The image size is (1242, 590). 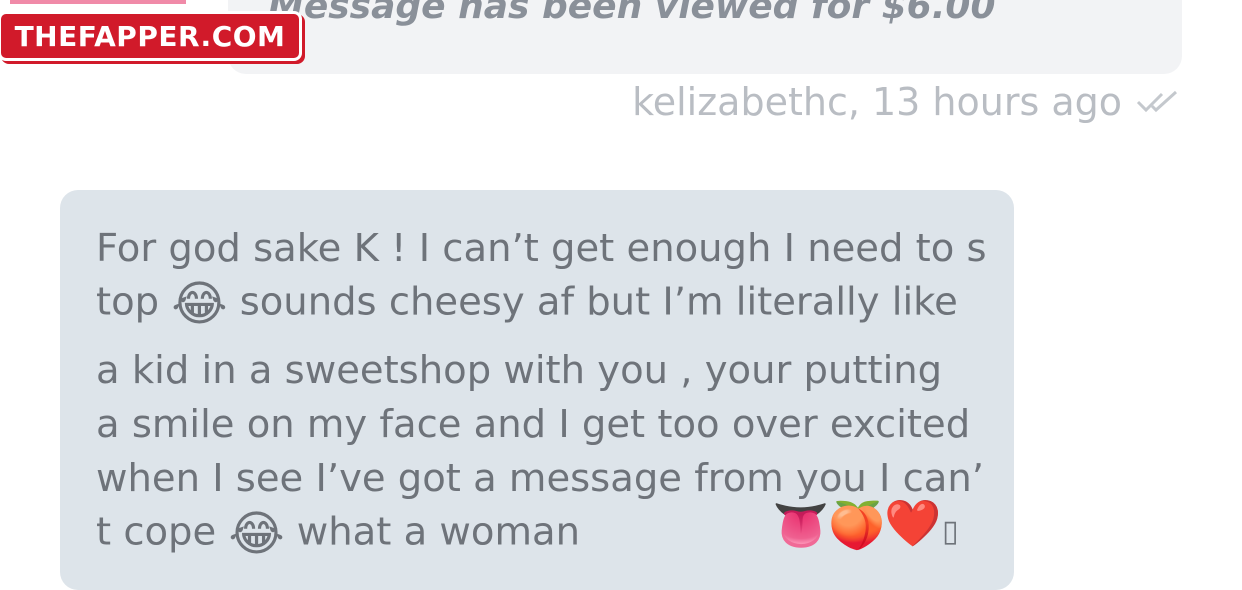 I want to click on double-check-icon, so click(x=1159, y=102).